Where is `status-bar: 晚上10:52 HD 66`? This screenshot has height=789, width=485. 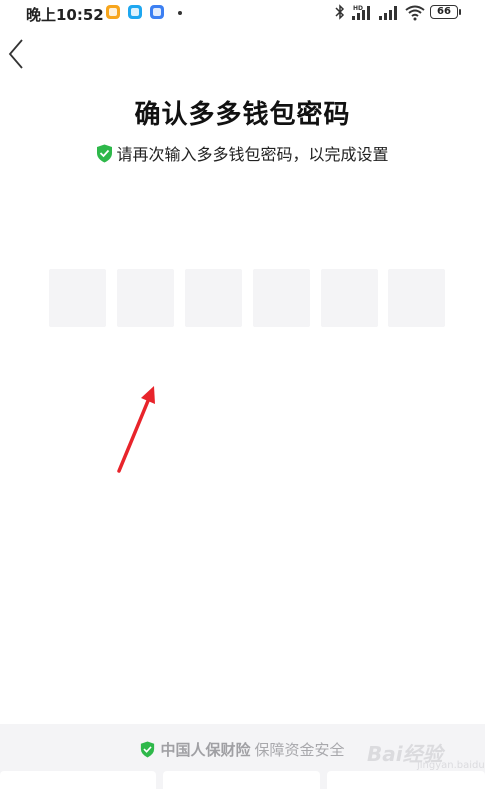 status-bar: 晚上10:52 HD 66 is located at coordinates (242, 13).